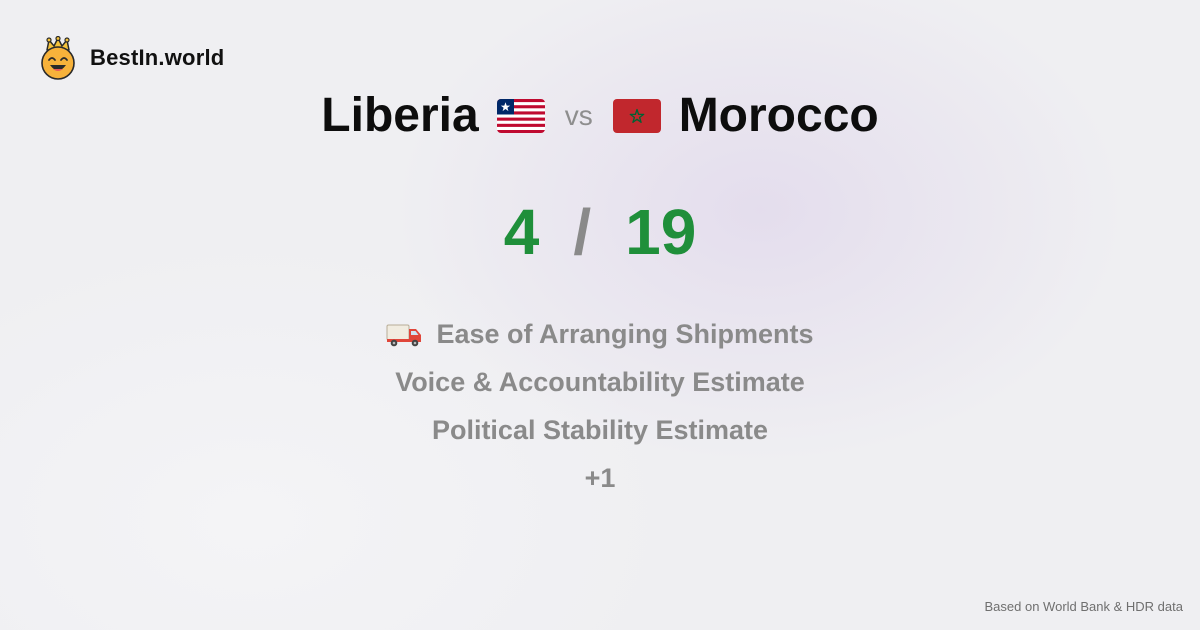 The height and width of the screenshot is (630, 1200). Describe the element at coordinates (578, 115) in the screenshot. I see `vs-label: vs` at that location.